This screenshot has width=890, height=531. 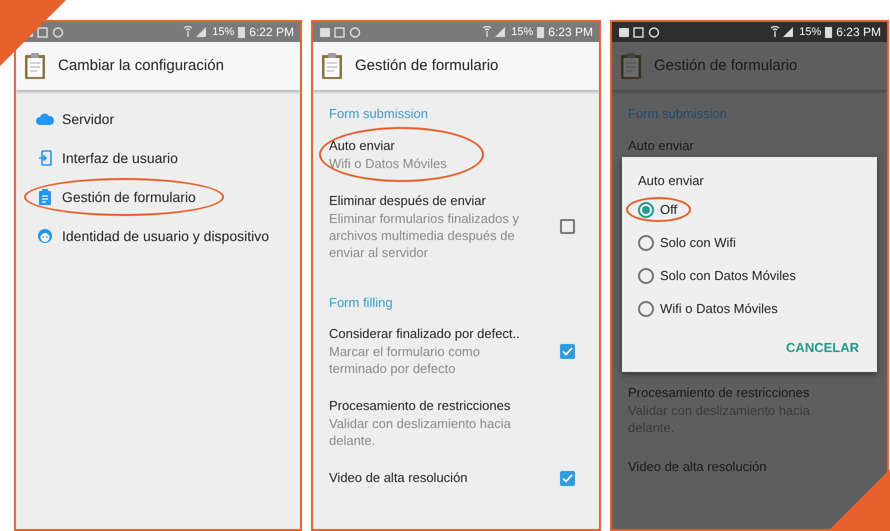 I want to click on clock-time: 6:22 PM, so click(x=271, y=32).